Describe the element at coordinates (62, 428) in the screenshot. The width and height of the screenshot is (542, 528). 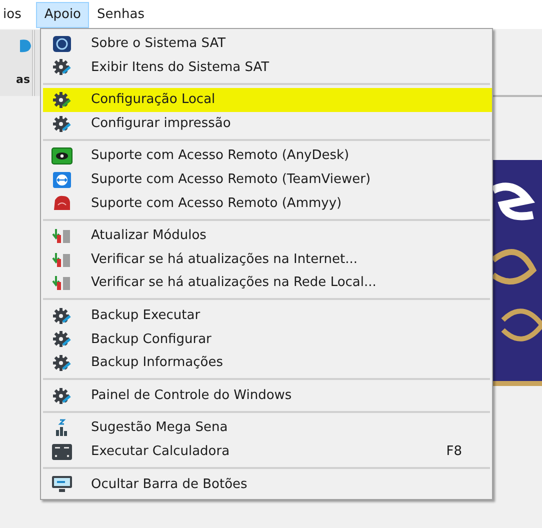
I see `bar-chart-icon` at that location.